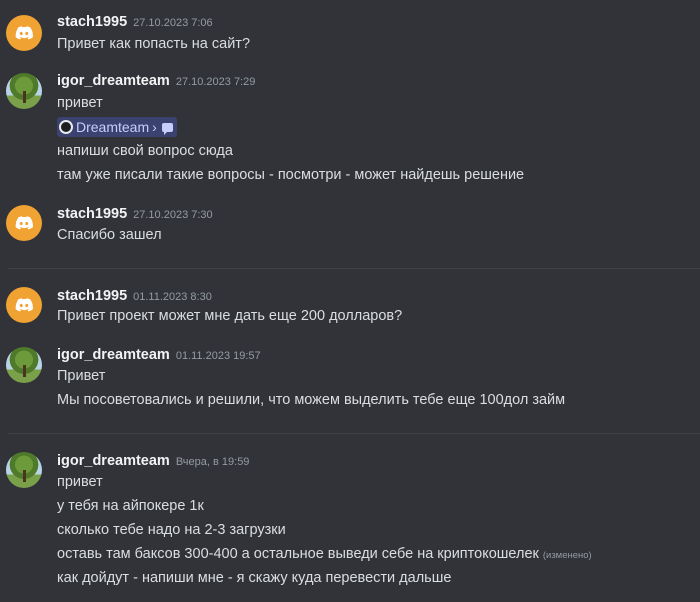 This screenshot has height=602, width=700. Describe the element at coordinates (173, 215) in the screenshot. I see `timestamp: 27.10.2023 7:30` at that location.